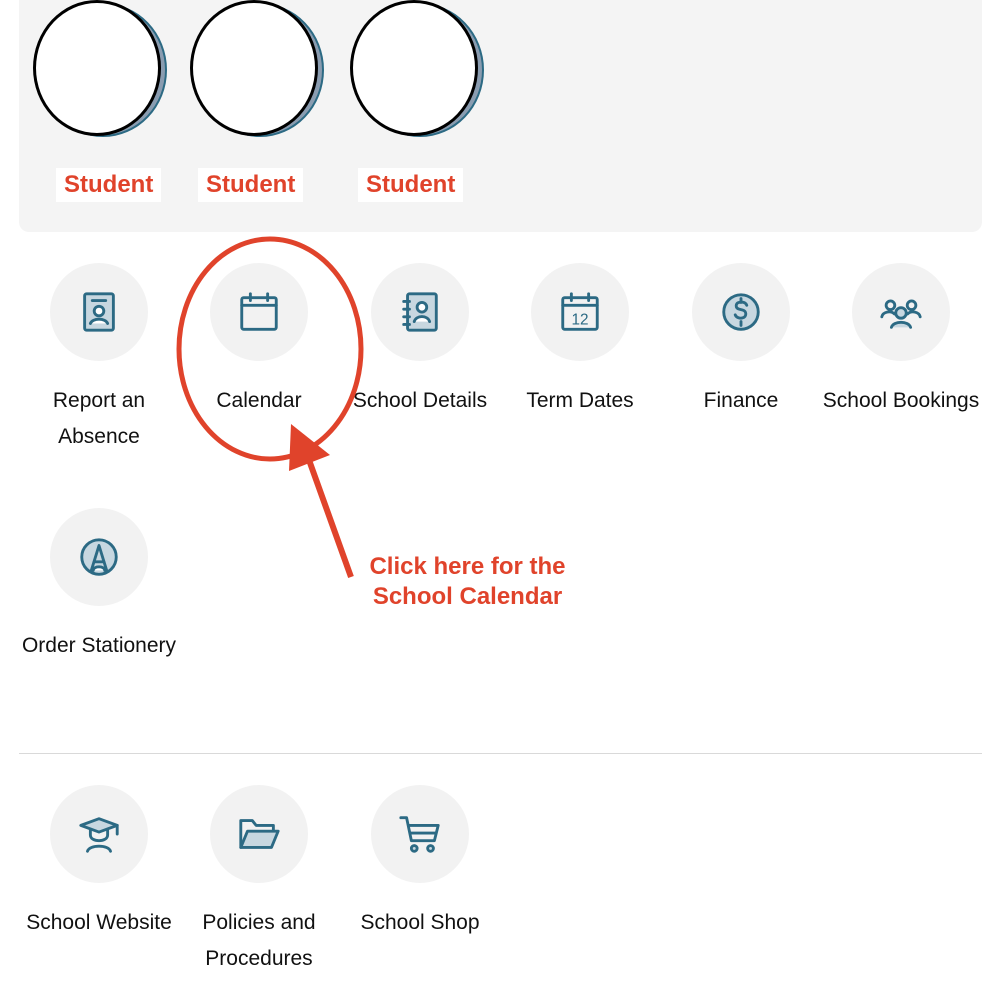  What do you see at coordinates (467, 596) in the screenshot?
I see `annotation-line-2: School Calendar` at bounding box center [467, 596].